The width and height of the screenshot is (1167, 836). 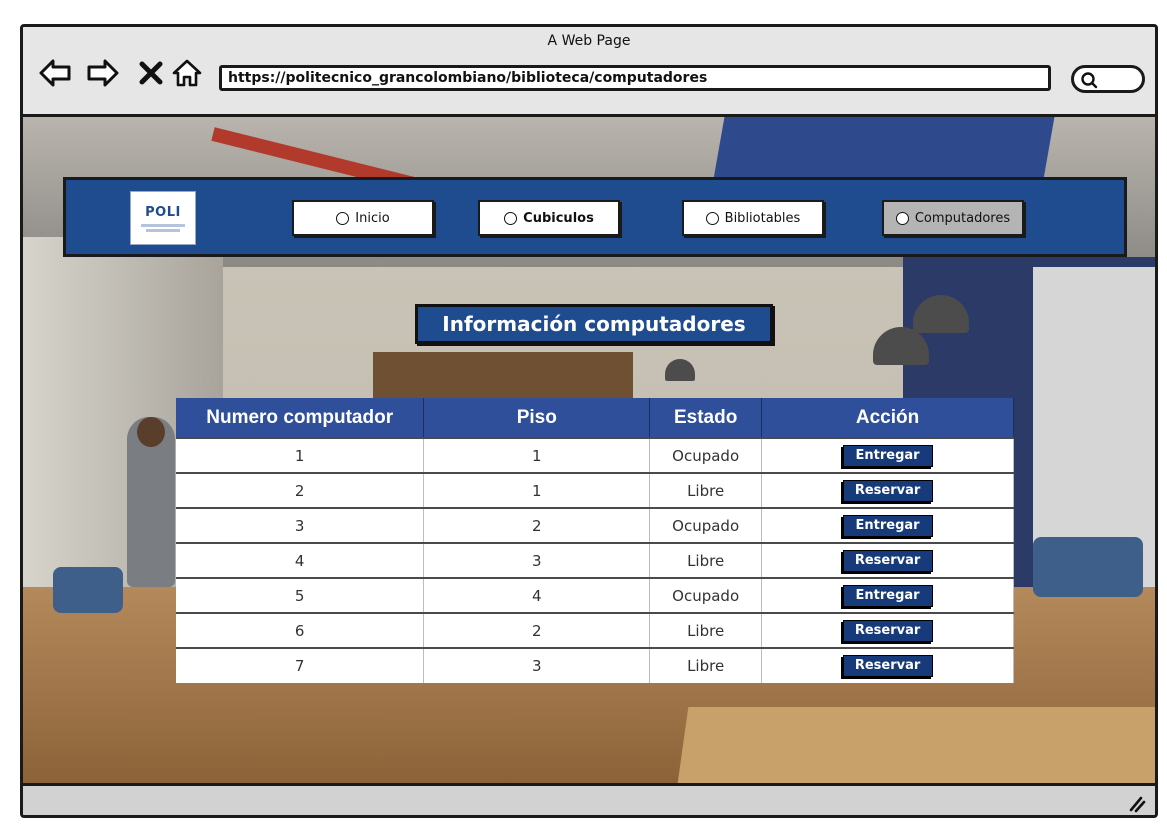 What do you see at coordinates (537, 595) in the screenshot?
I see `cell-piso: 4` at bounding box center [537, 595].